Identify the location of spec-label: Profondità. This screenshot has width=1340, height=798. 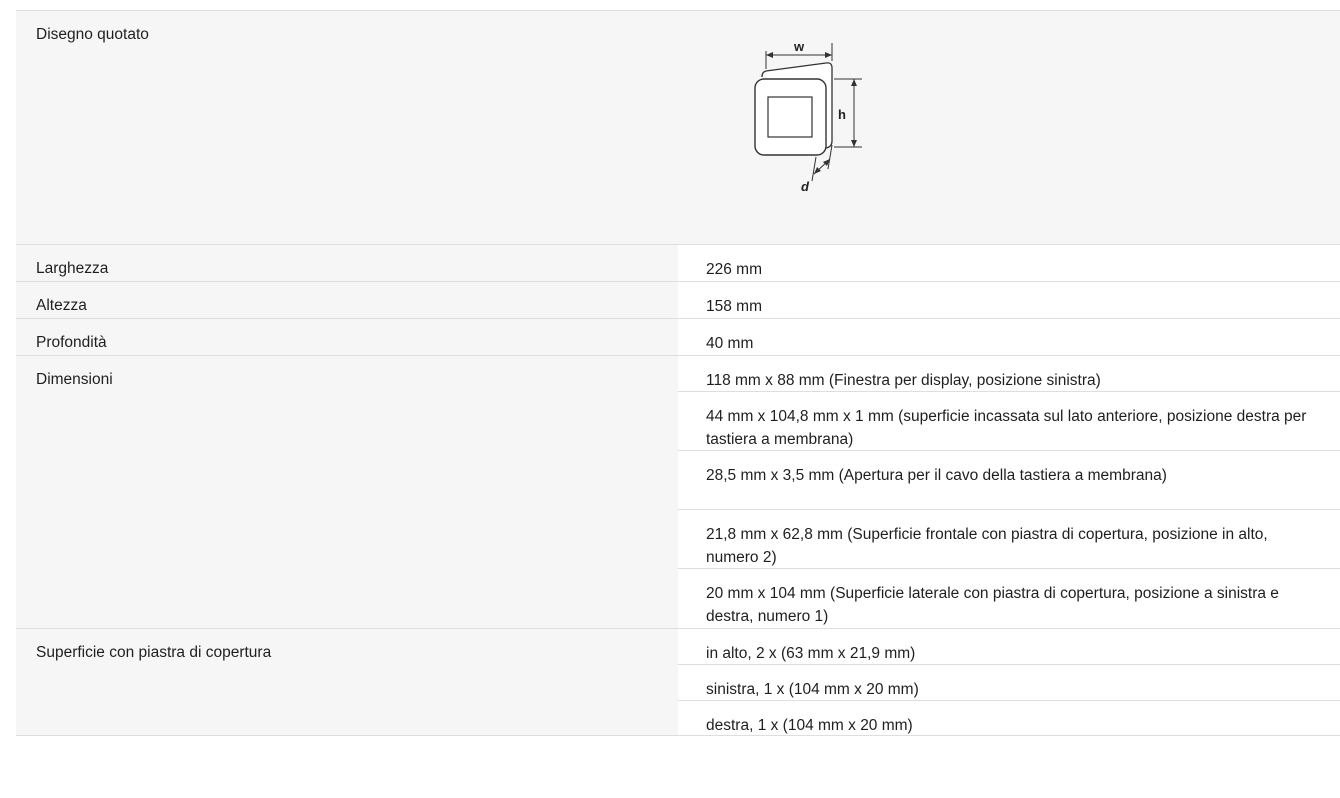
(347, 337).